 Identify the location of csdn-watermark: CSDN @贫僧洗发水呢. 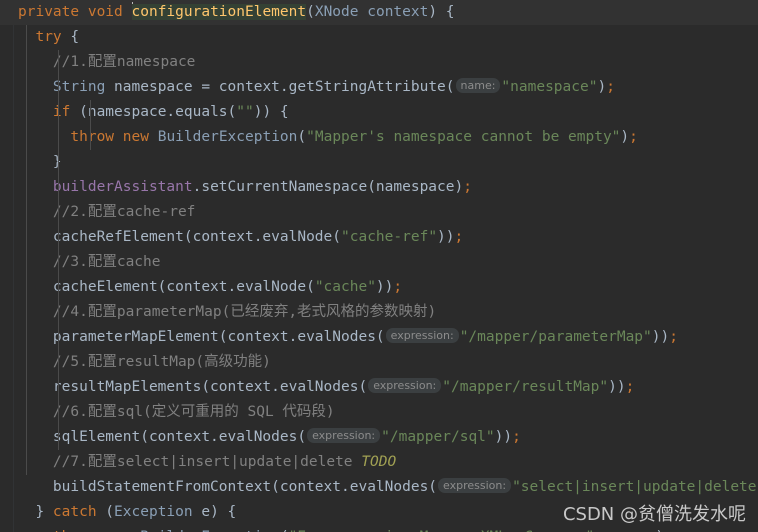
(654, 514).